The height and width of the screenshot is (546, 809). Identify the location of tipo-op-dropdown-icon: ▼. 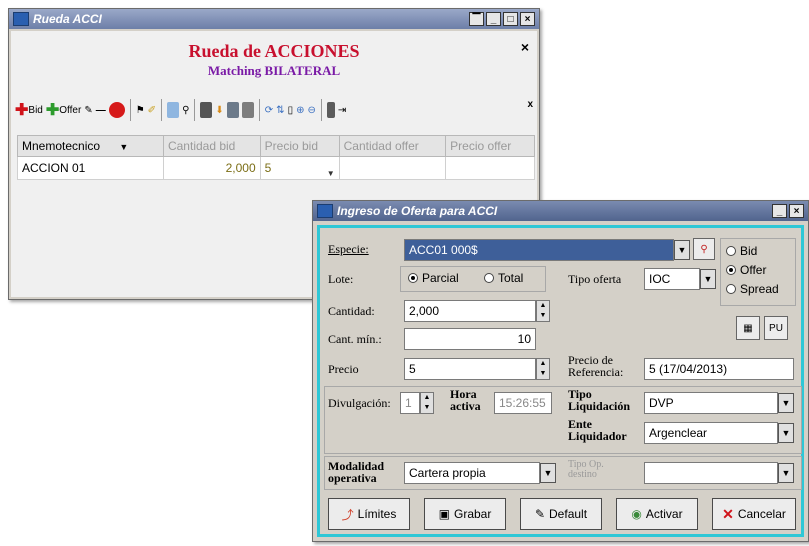
(786, 473).